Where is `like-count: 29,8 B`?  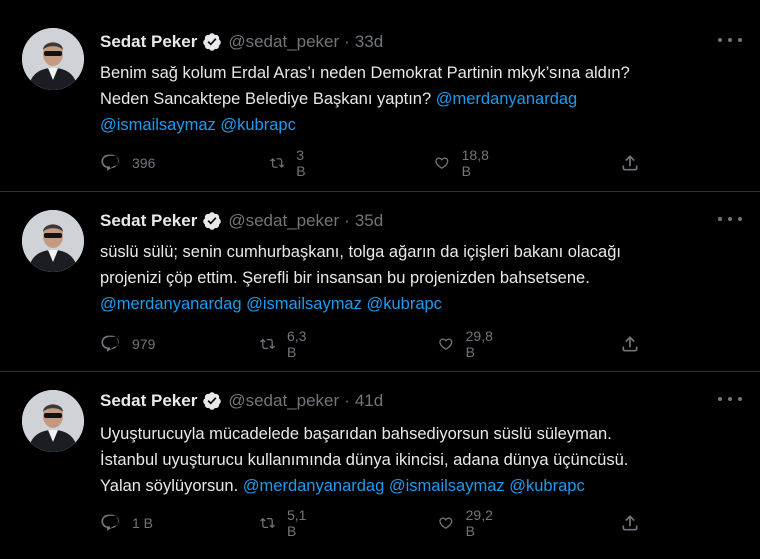 like-count: 29,8 B is located at coordinates (479, 344).